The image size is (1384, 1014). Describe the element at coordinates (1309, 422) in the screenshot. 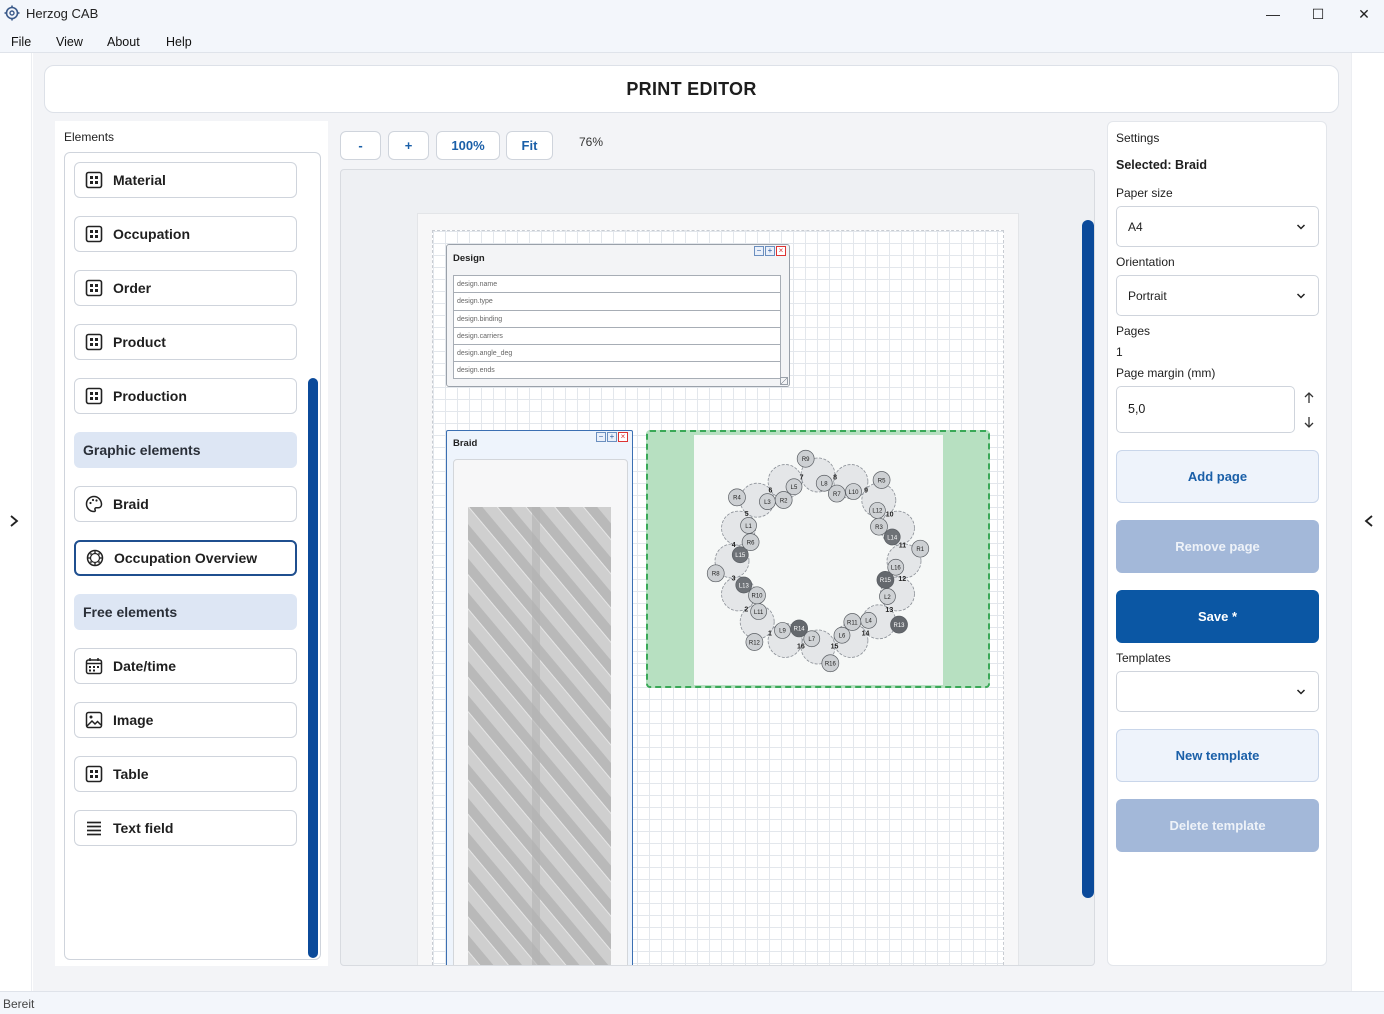

I see `arrow-down-icon` at that location.